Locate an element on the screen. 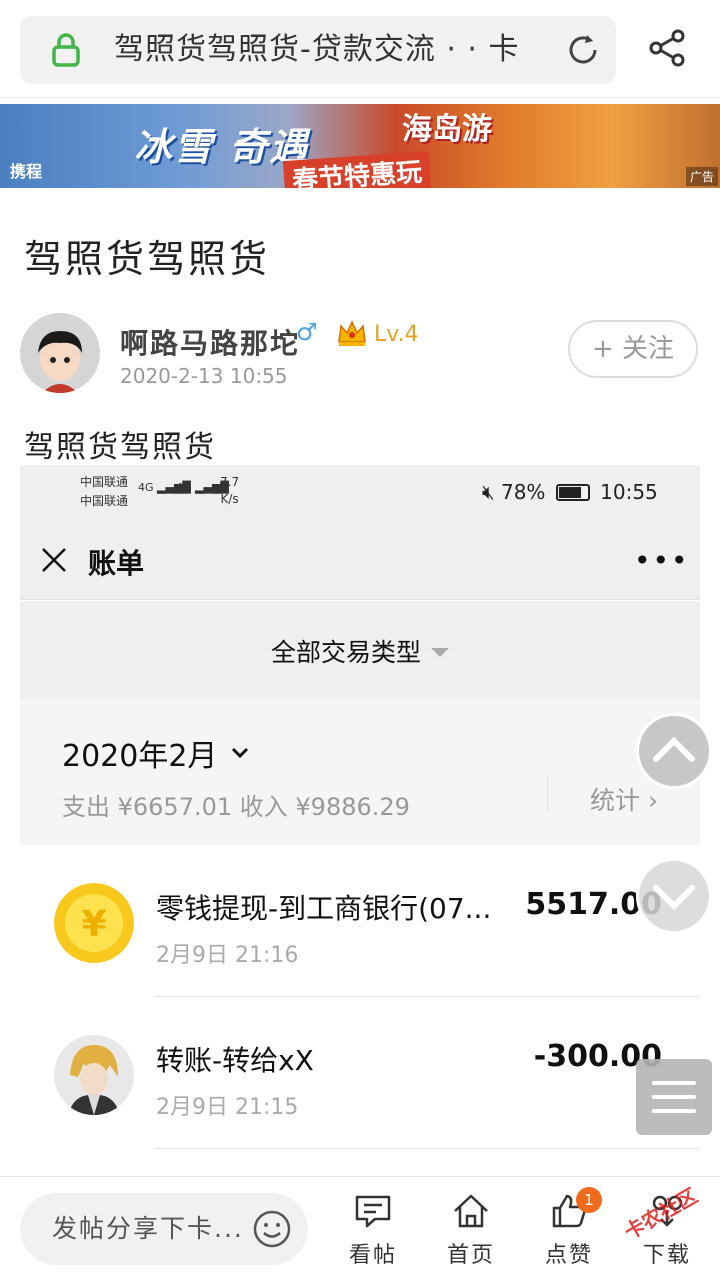 The width and height of the screenshot is (720, 1280). scroll-down-button is located at coordinates (674, 896).